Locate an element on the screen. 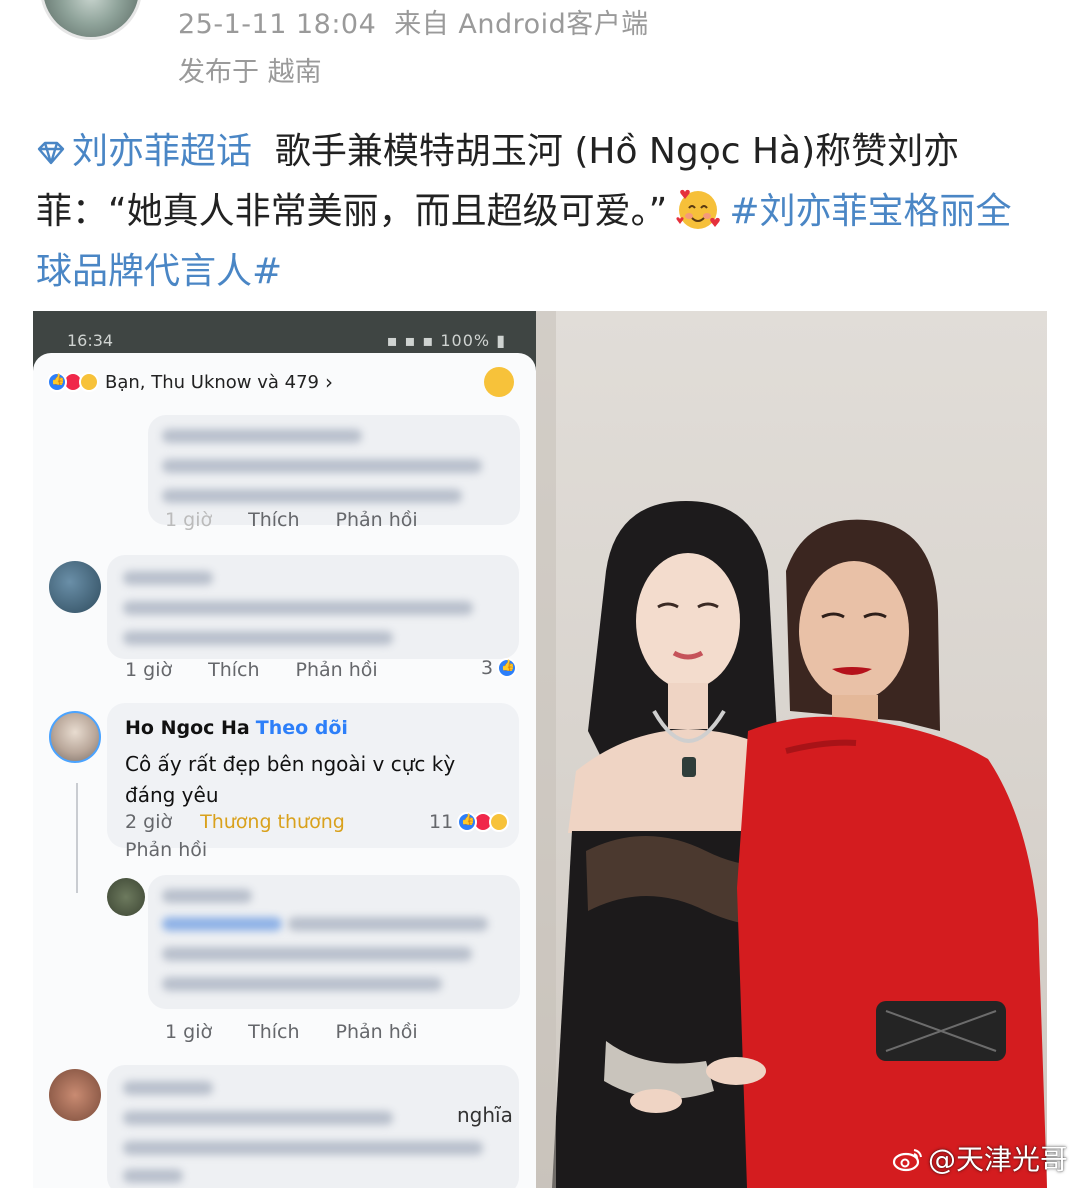  reaction-count-number: 3 is located at coordinates (487, 668).